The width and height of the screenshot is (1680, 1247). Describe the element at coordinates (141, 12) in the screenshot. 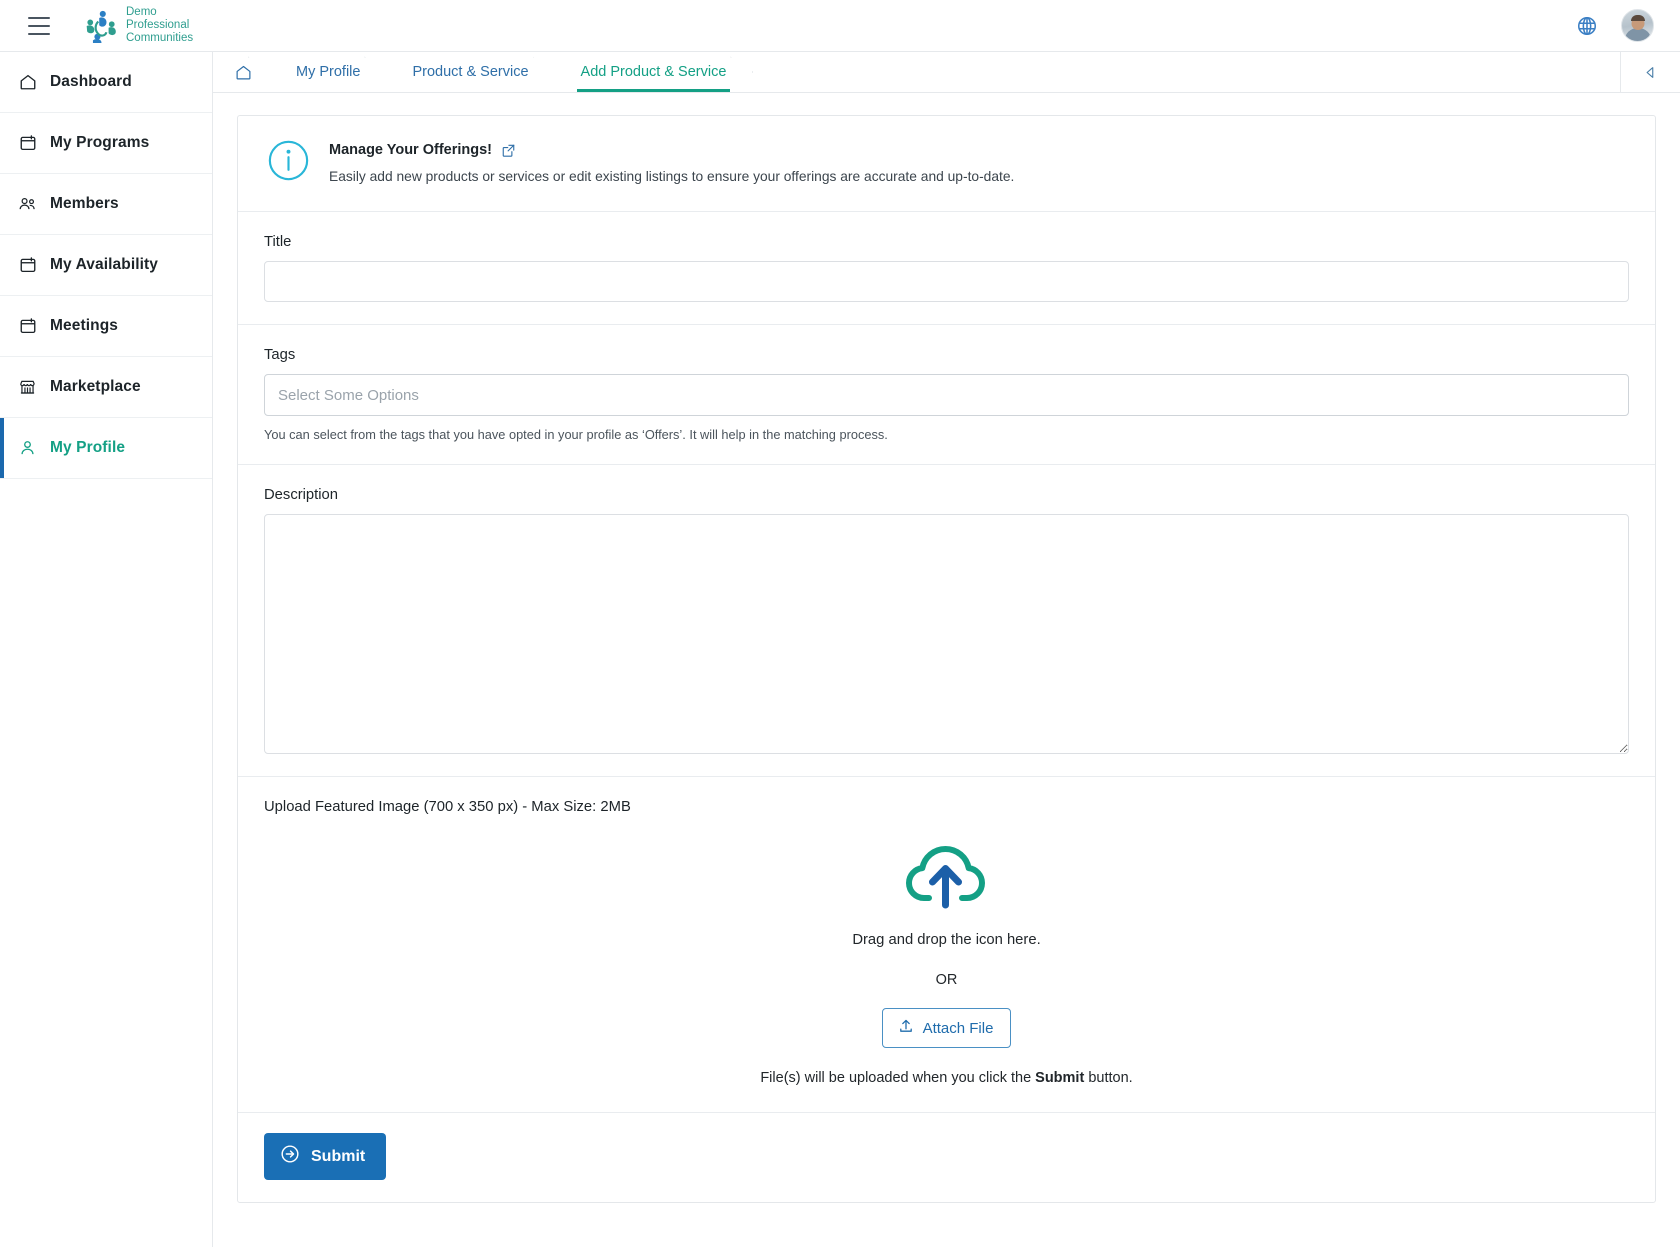

I see `logo-line-1: Demo` at that location.